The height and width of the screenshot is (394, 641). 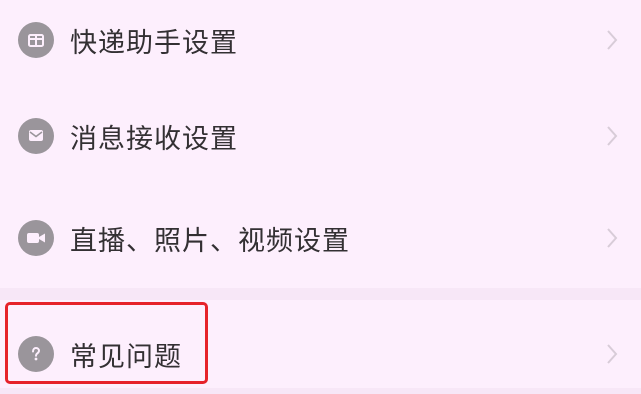 What do you see at coordinates (154, 43) in the screenshot?
I see `express-assistant-settings-label: 快递助手设置` at bounding box center [154, 43].